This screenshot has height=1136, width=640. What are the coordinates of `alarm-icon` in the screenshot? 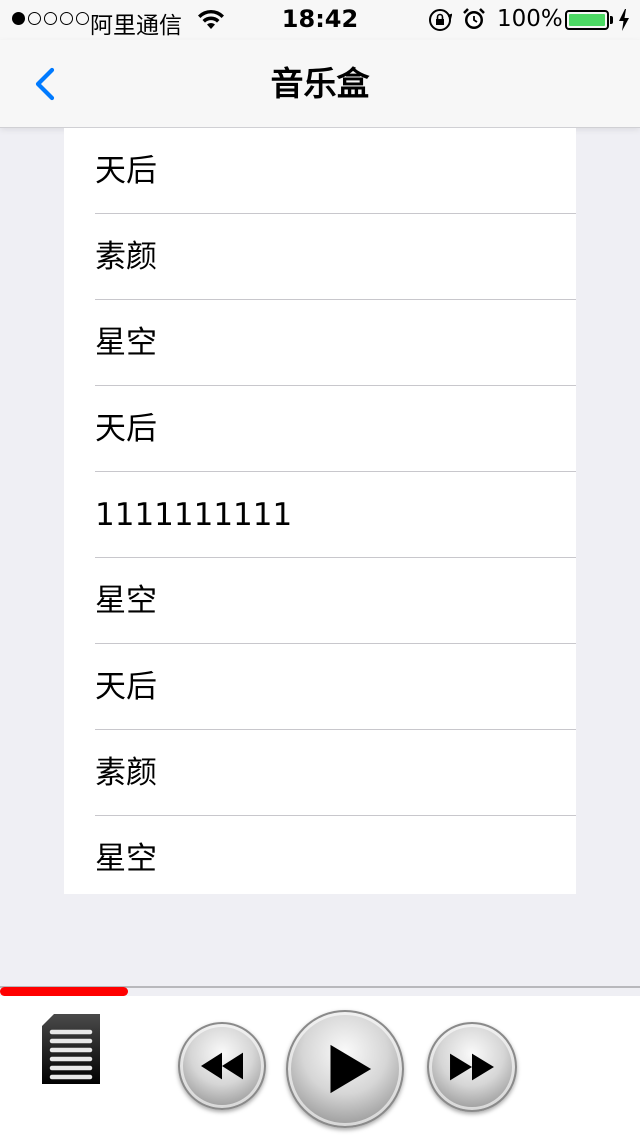 It's located at (474, 18).